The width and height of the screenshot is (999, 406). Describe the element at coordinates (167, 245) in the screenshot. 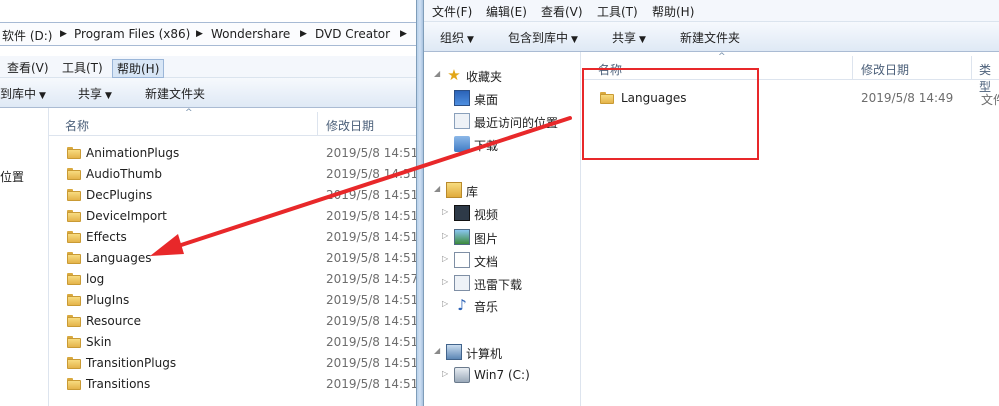

I see `arrowhead-icon` at that location.